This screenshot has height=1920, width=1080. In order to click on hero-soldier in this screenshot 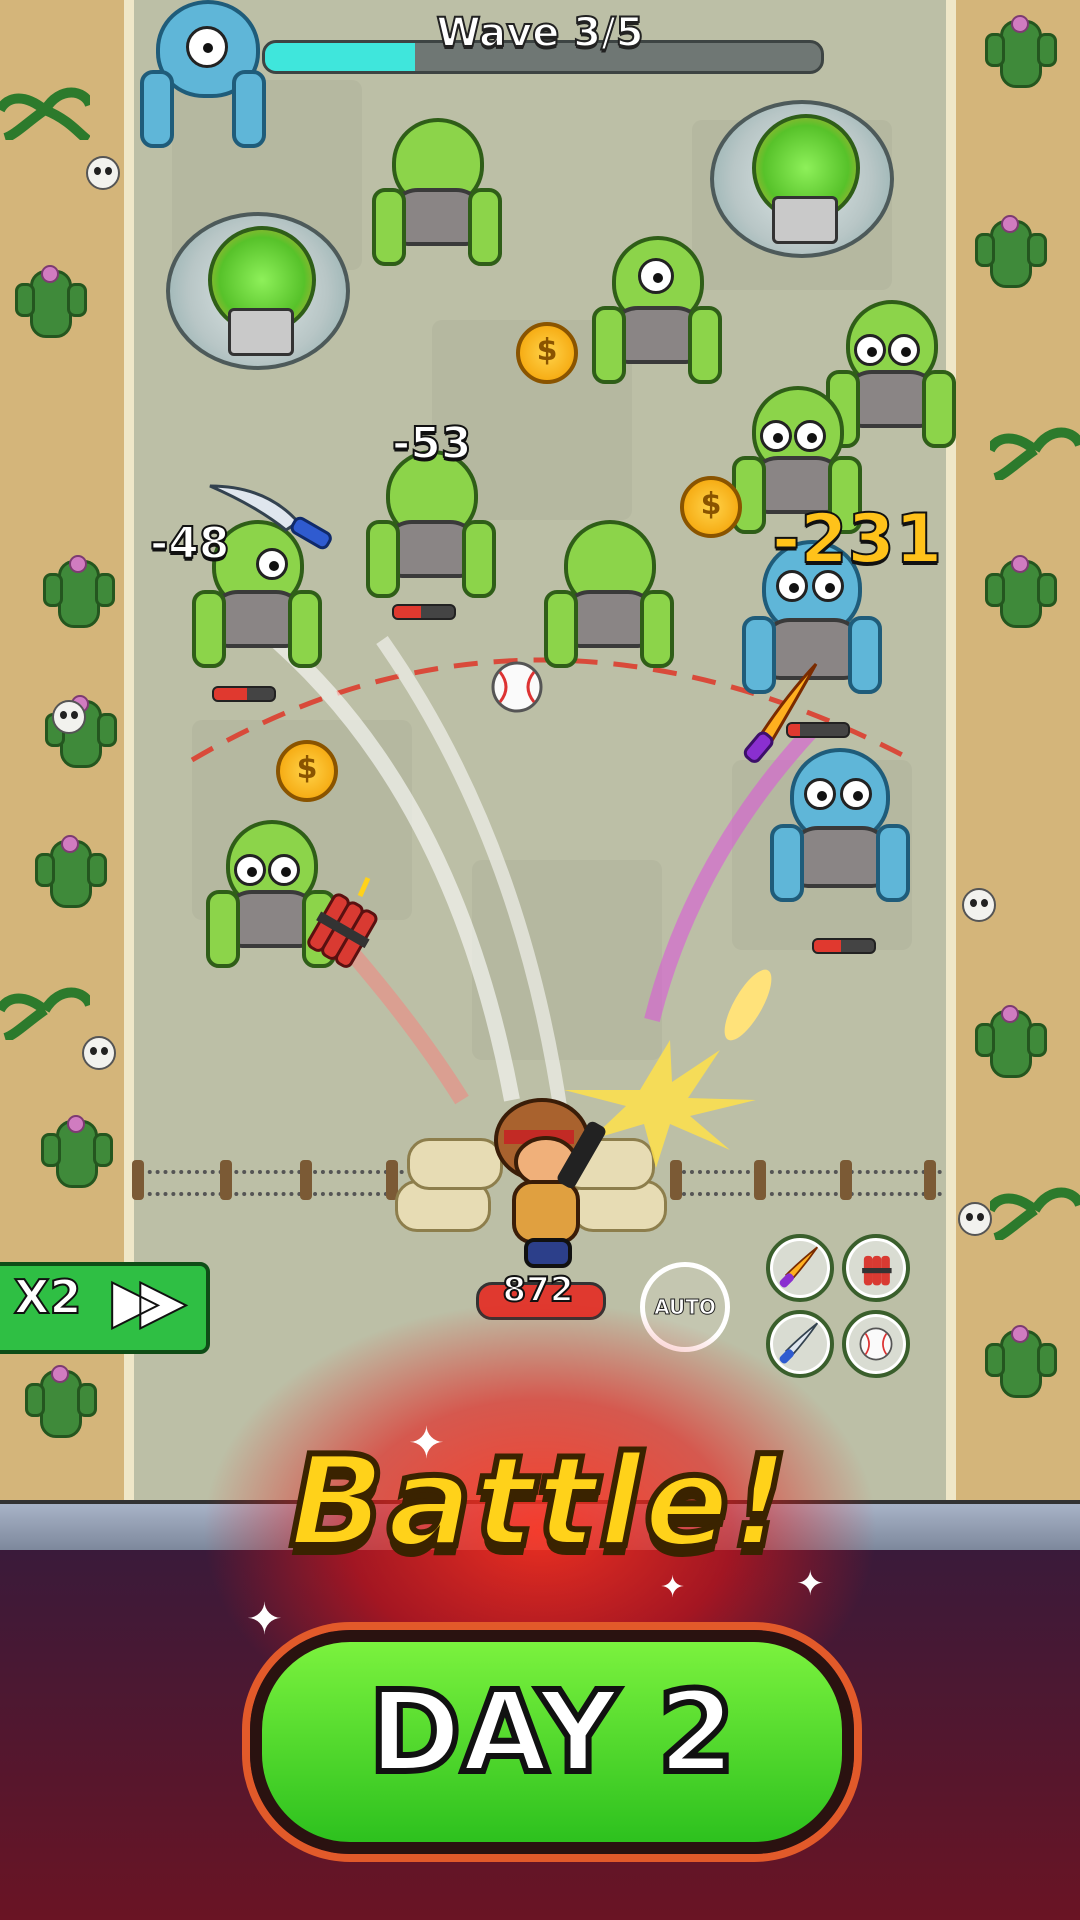, I will do `click(550, 1183)`.